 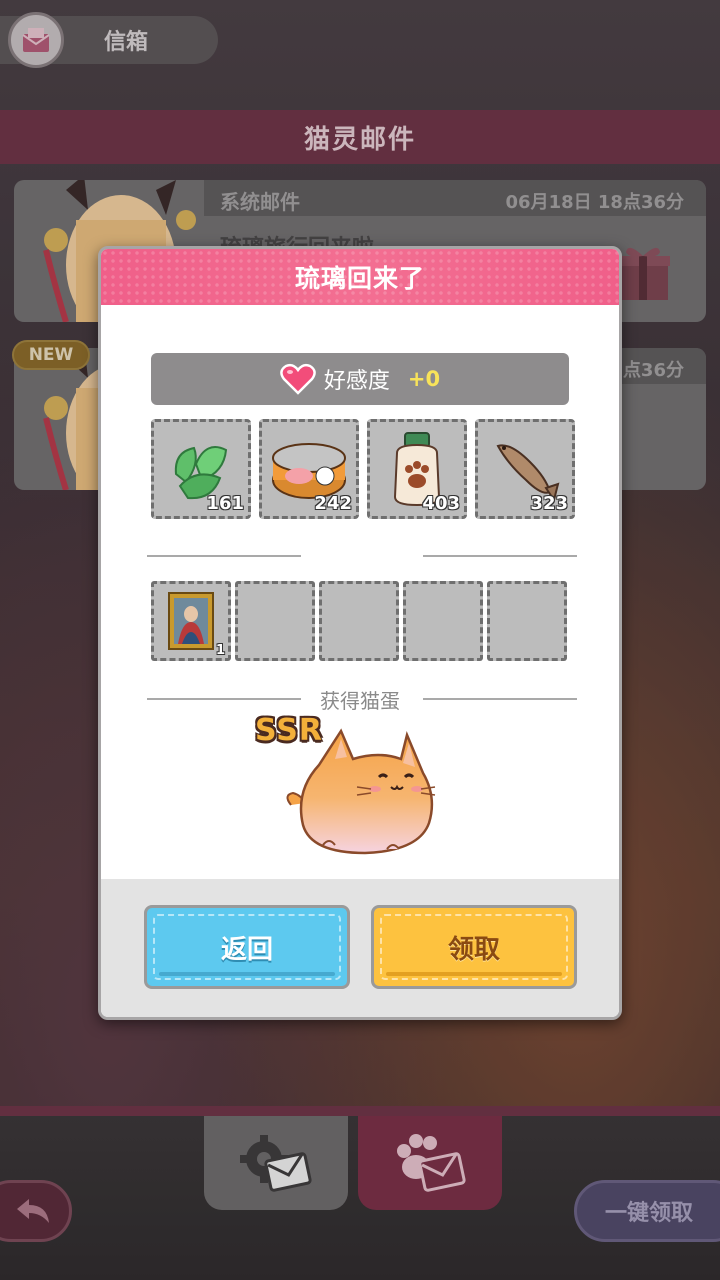 What do you see at coordinates (360, 701) in the screenshot?
I see `egg-section-title: 获得猫蛋` at bounding box center [360, 701].